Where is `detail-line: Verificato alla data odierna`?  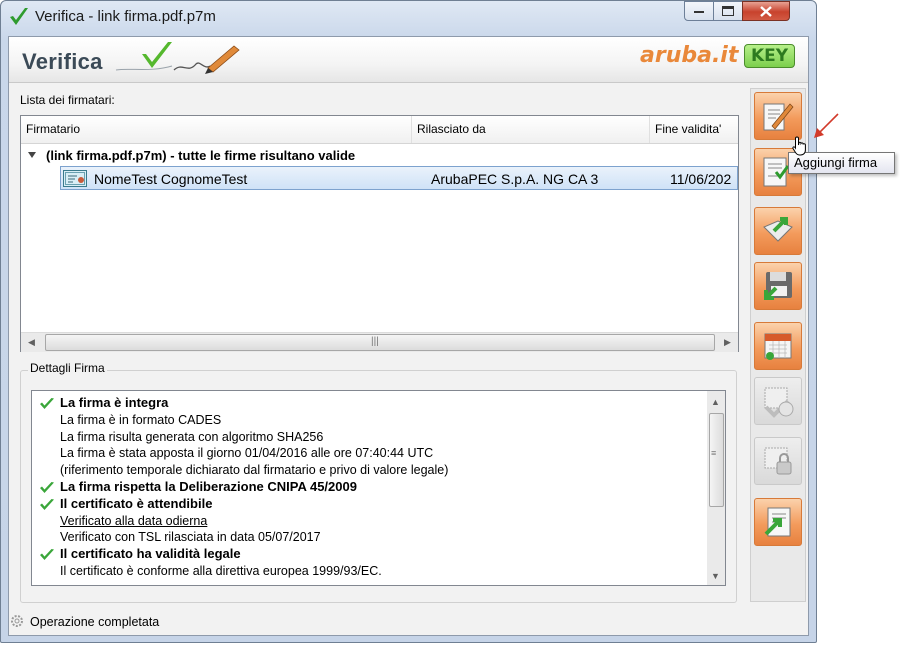
detail-line: Verificato alla data odierna is located at coordinates (371, 521).